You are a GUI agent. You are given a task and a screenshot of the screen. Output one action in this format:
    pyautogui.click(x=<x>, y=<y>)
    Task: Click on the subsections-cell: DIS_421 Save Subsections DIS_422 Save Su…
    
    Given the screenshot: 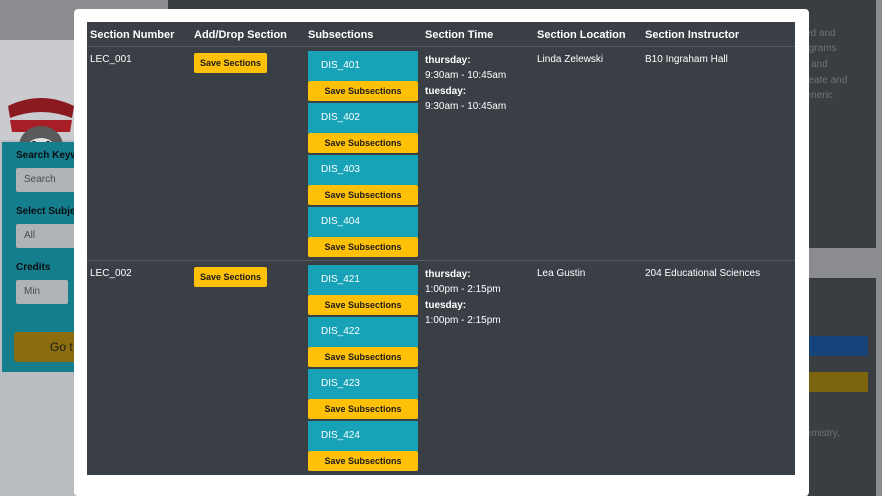 What is the action you would take?
    pyautogui.click(x=363, y=367)
    